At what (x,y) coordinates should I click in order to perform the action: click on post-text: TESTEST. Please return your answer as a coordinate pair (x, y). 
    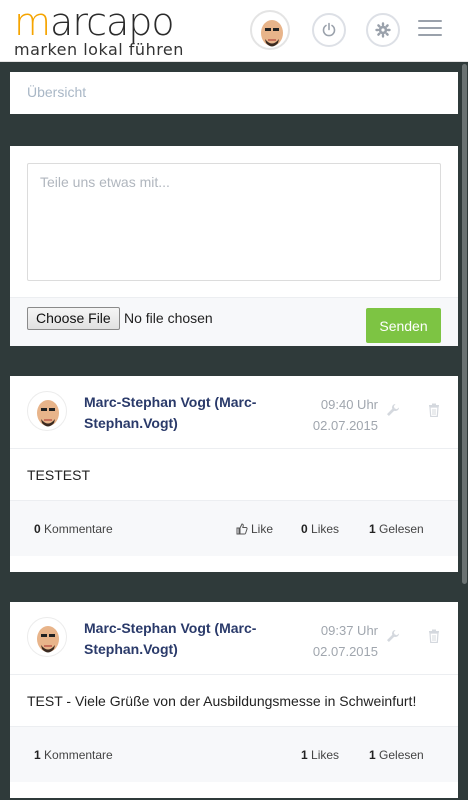
    Looking at the image, I should click on (59, 475).